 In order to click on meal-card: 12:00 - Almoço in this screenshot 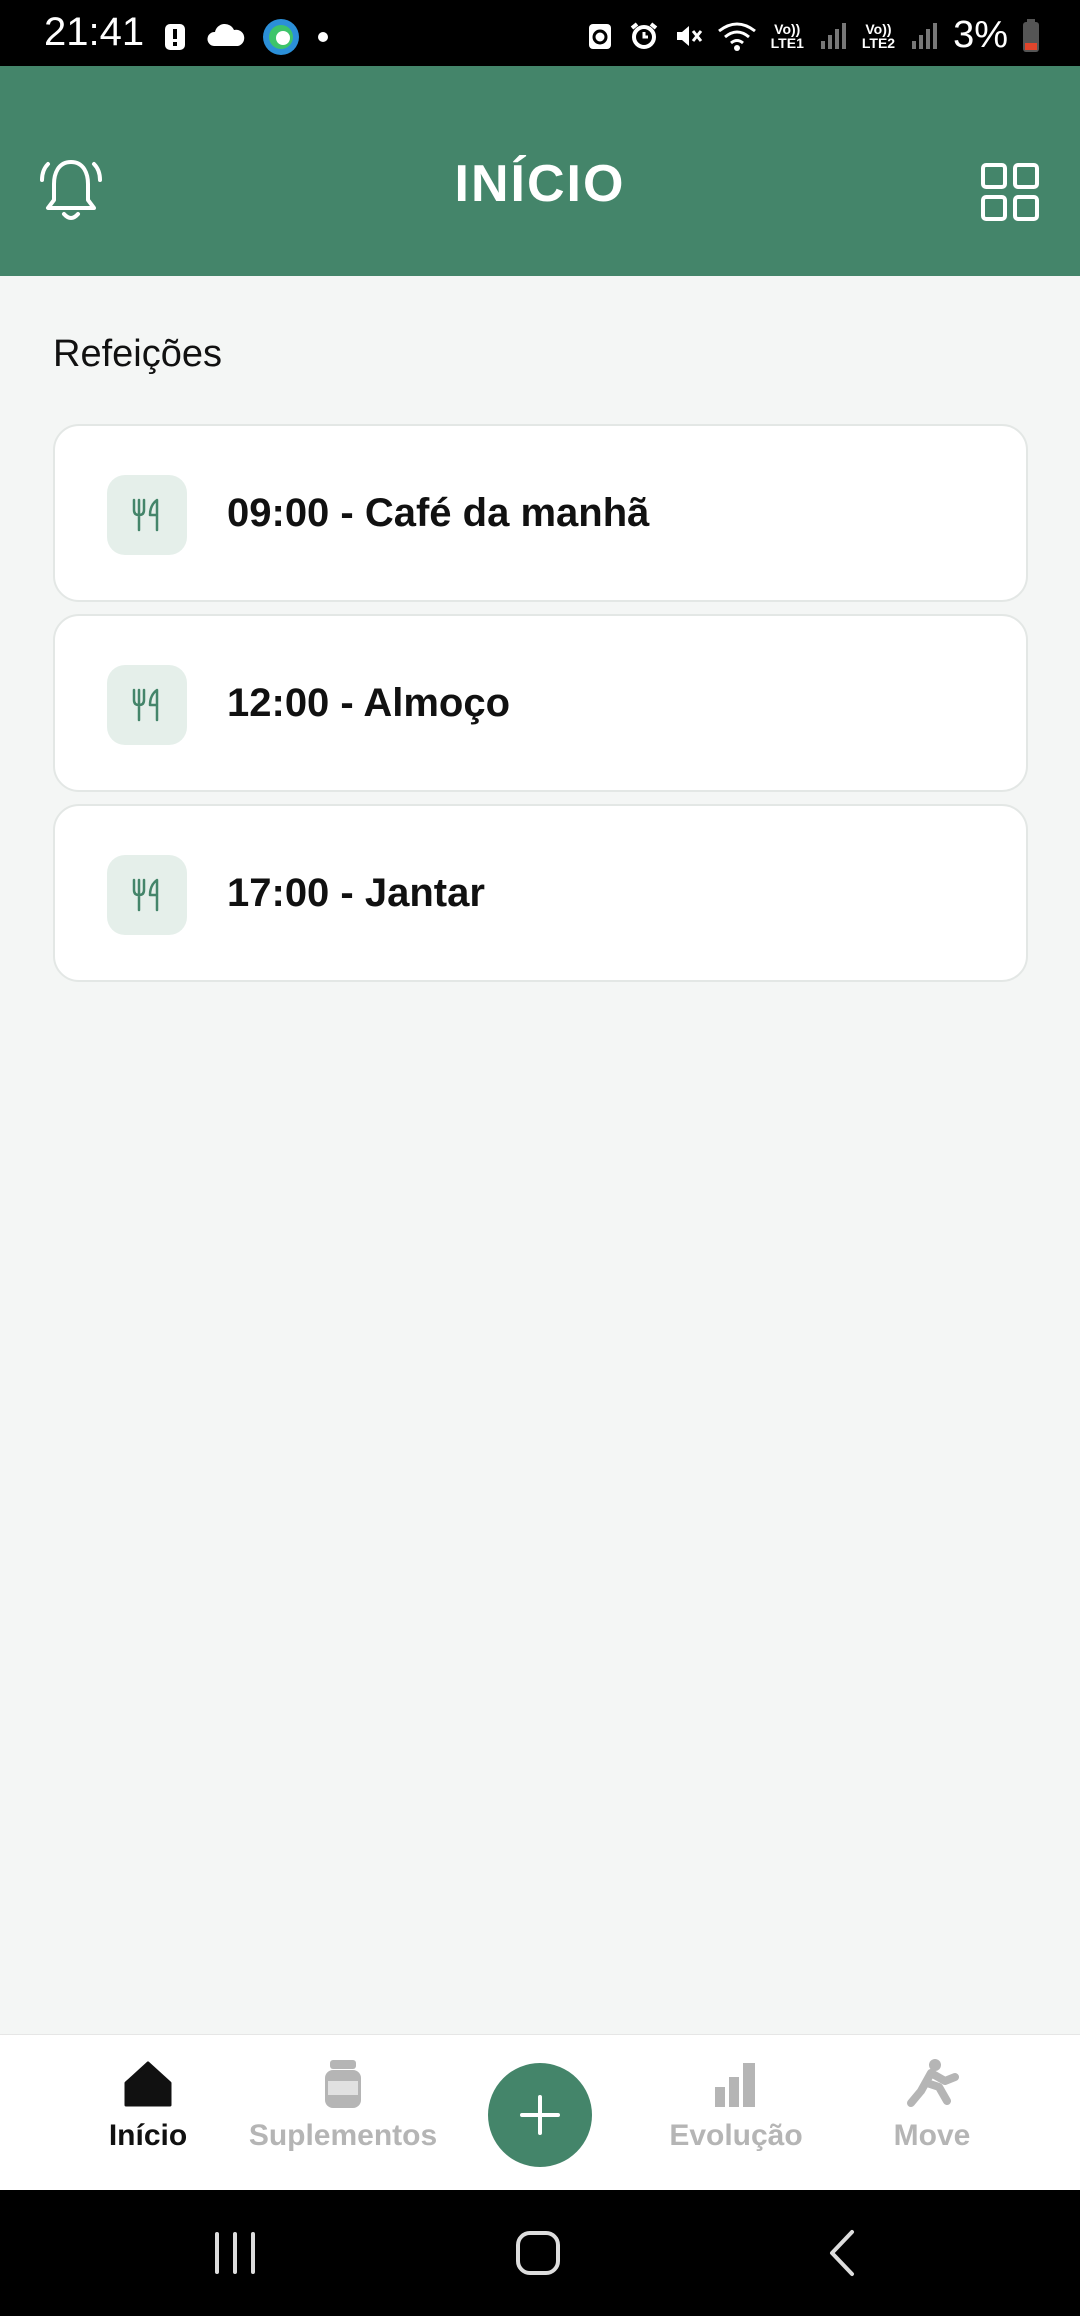, I will do `click(540, 703)`.